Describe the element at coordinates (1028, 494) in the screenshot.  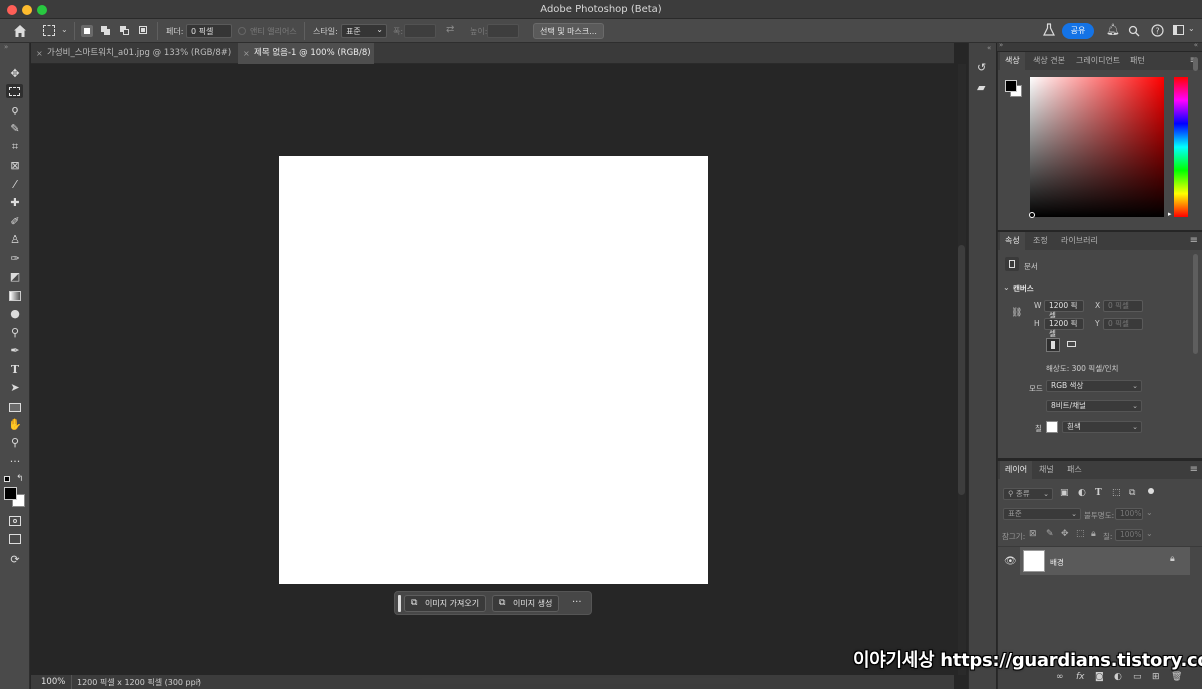
I see `layer-filter-select: ⚲ 종류 ⌄` at that location.